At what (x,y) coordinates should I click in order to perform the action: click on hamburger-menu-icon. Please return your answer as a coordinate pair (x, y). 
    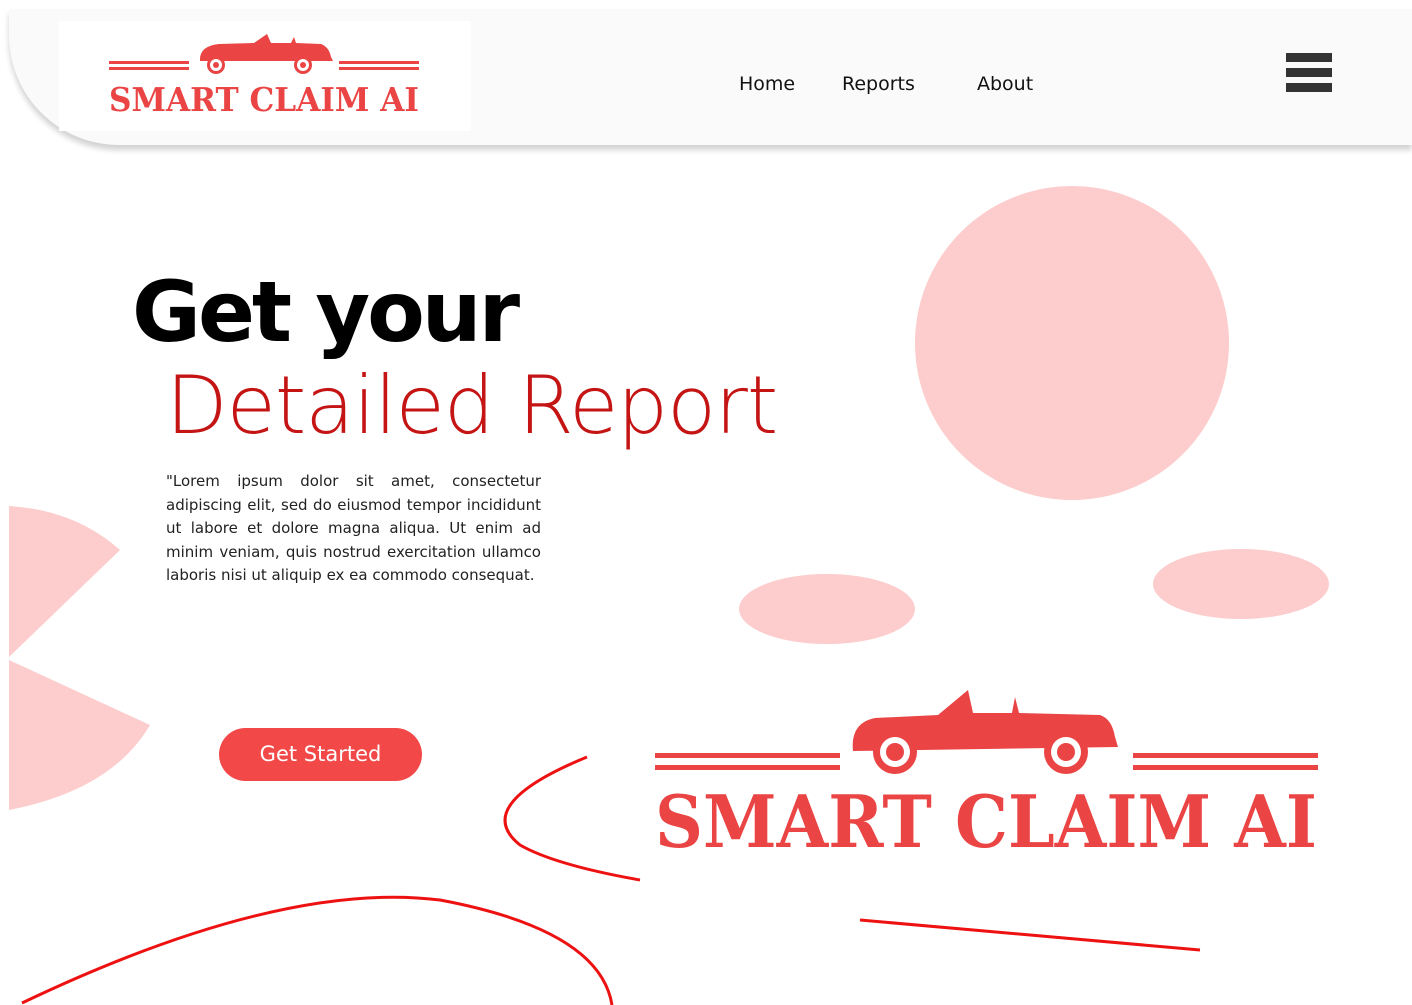
    Looking at the image, I should click on (1309, 73).